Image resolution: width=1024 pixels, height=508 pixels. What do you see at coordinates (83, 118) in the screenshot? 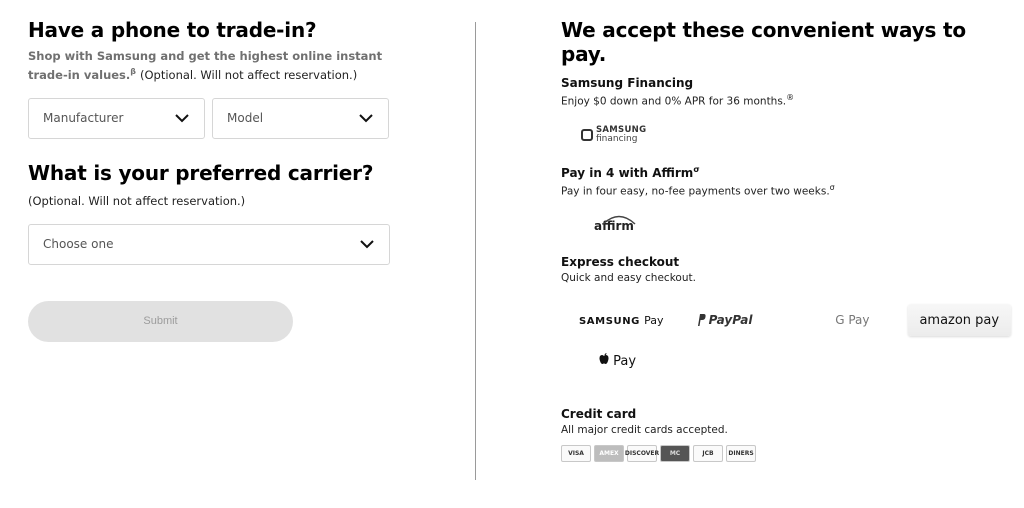
I see `manufacturer-select-label: Manufacturer` at bounding box center [83, 118].